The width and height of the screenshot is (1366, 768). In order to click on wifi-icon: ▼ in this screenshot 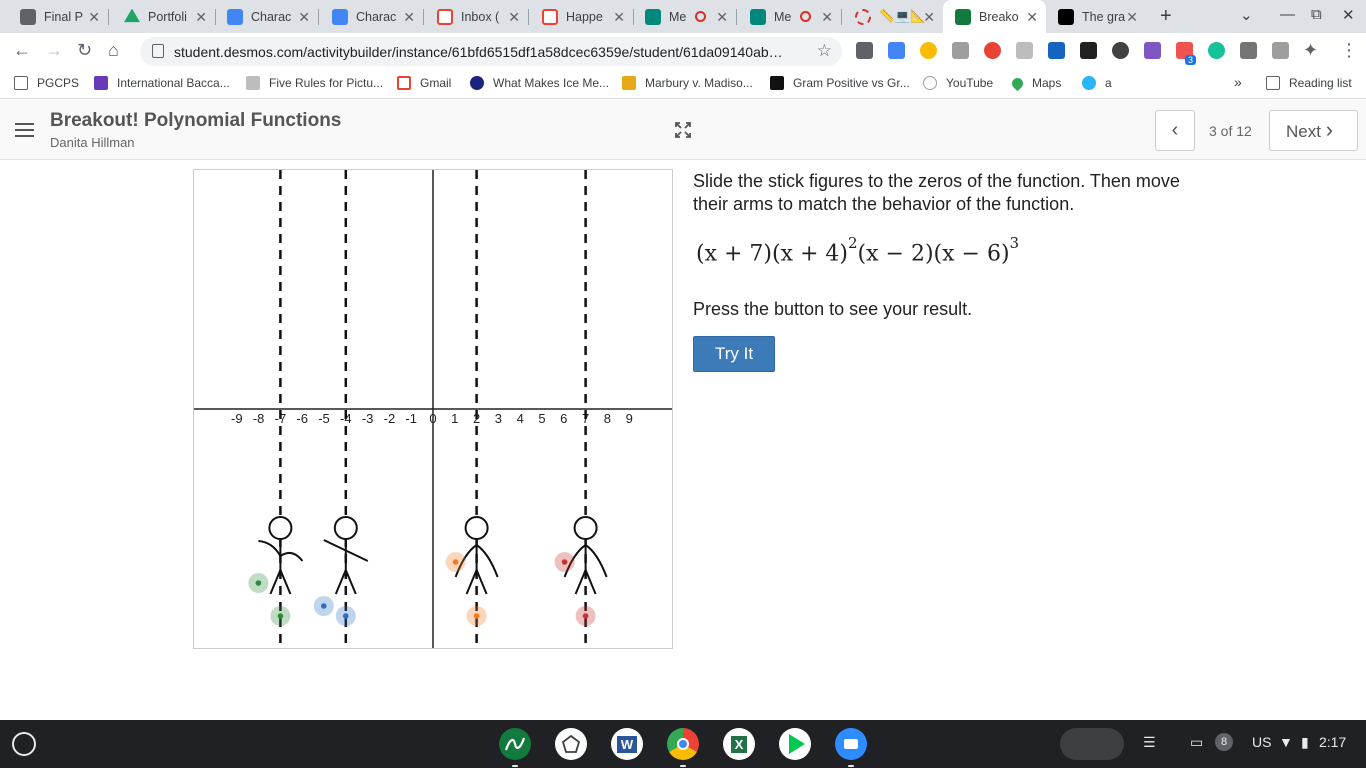, I will do `click(1286, 742)`.